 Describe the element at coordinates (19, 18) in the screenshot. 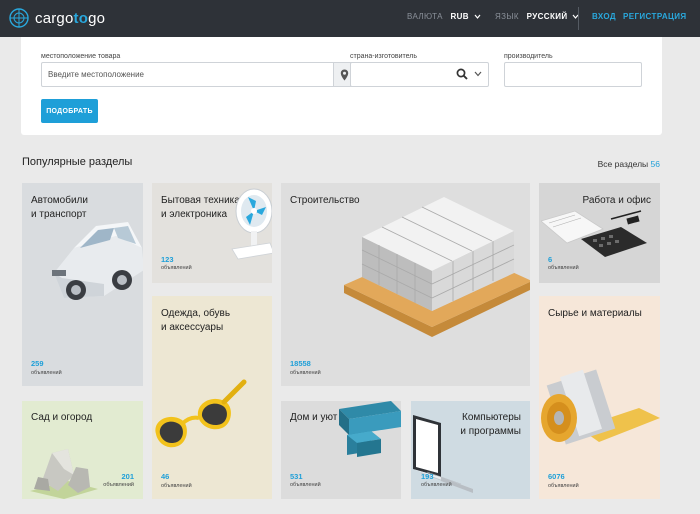

I see `logo-mark-icon` at that location.